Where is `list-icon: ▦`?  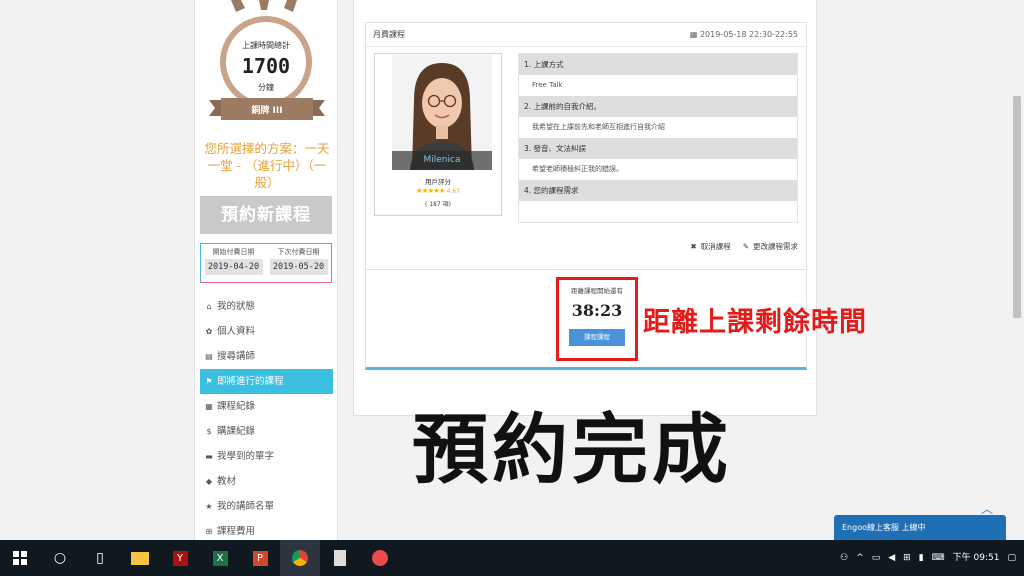
list-icon: ▦ is located at coordinates (209, 406).